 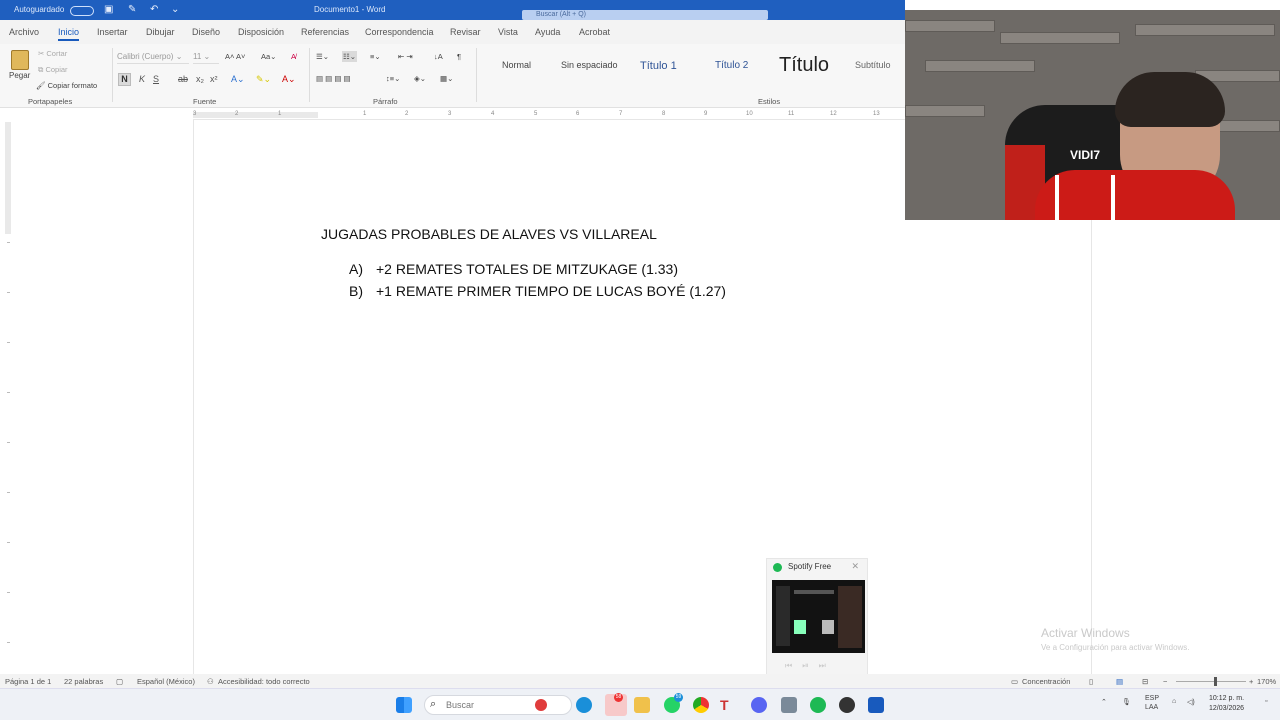 I want to click on obs-icon, so click(x=847, y=705).